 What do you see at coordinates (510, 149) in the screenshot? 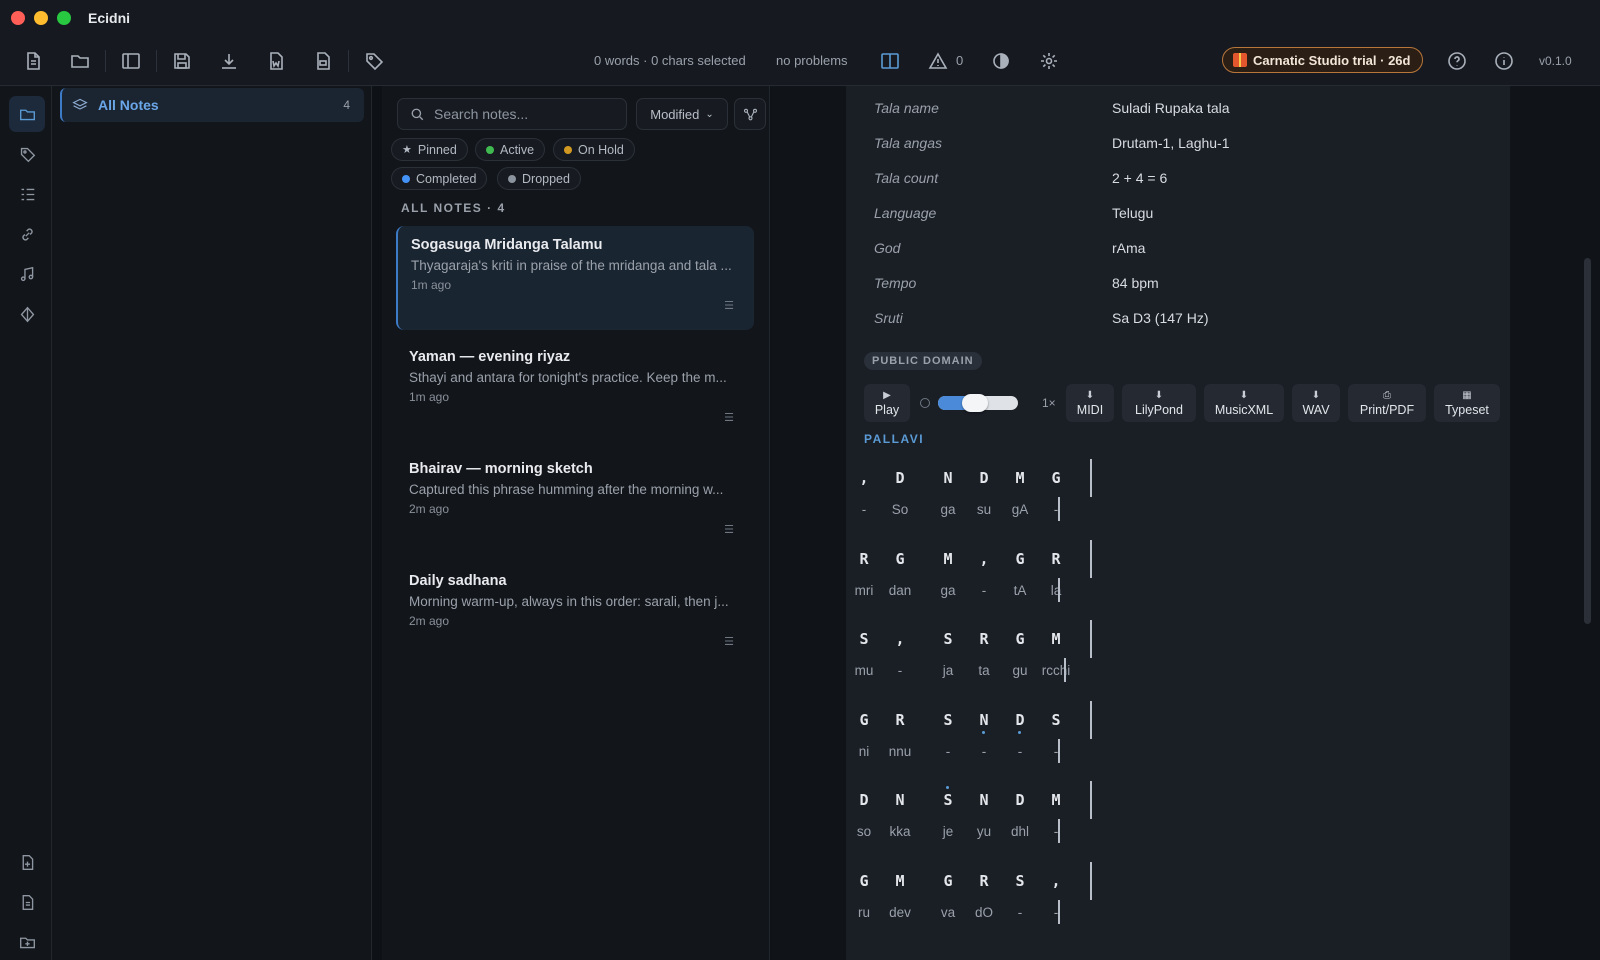
I see `filter-chip-active: Active` at bounding box center [510, 149].